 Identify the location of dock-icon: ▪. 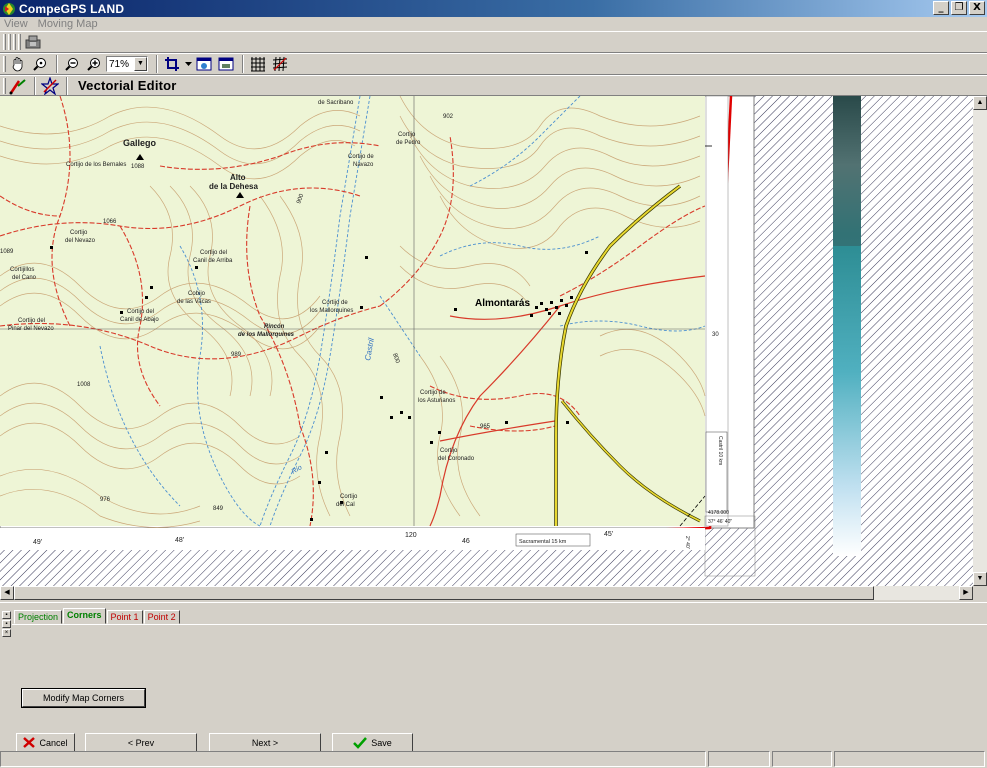
(6, 624).